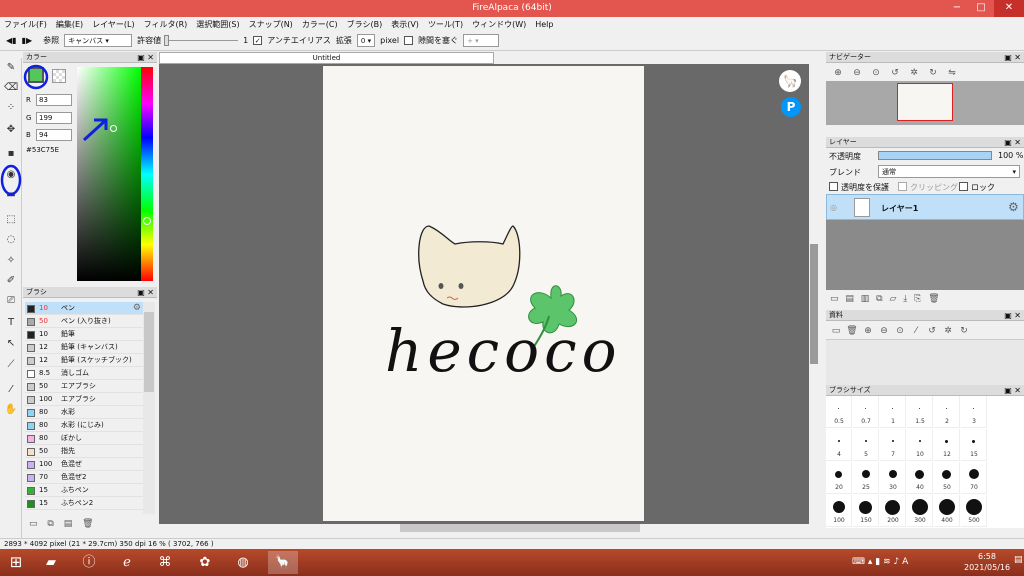 Image resolution: width=1024 pixels, height=576 pixels. Describe the element at coordinates (814, 304) in the screenshot. I see `canvas-vscroll` at that location.